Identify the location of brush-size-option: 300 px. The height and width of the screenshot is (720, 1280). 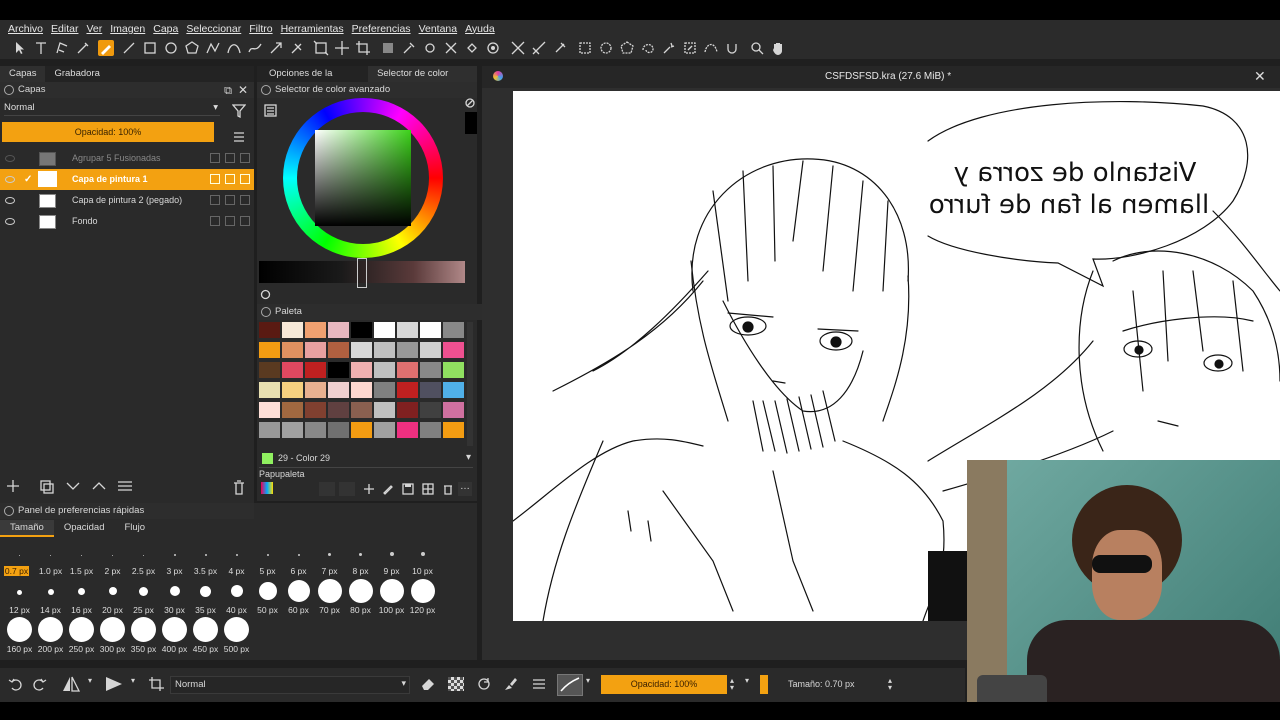
(112, 649).